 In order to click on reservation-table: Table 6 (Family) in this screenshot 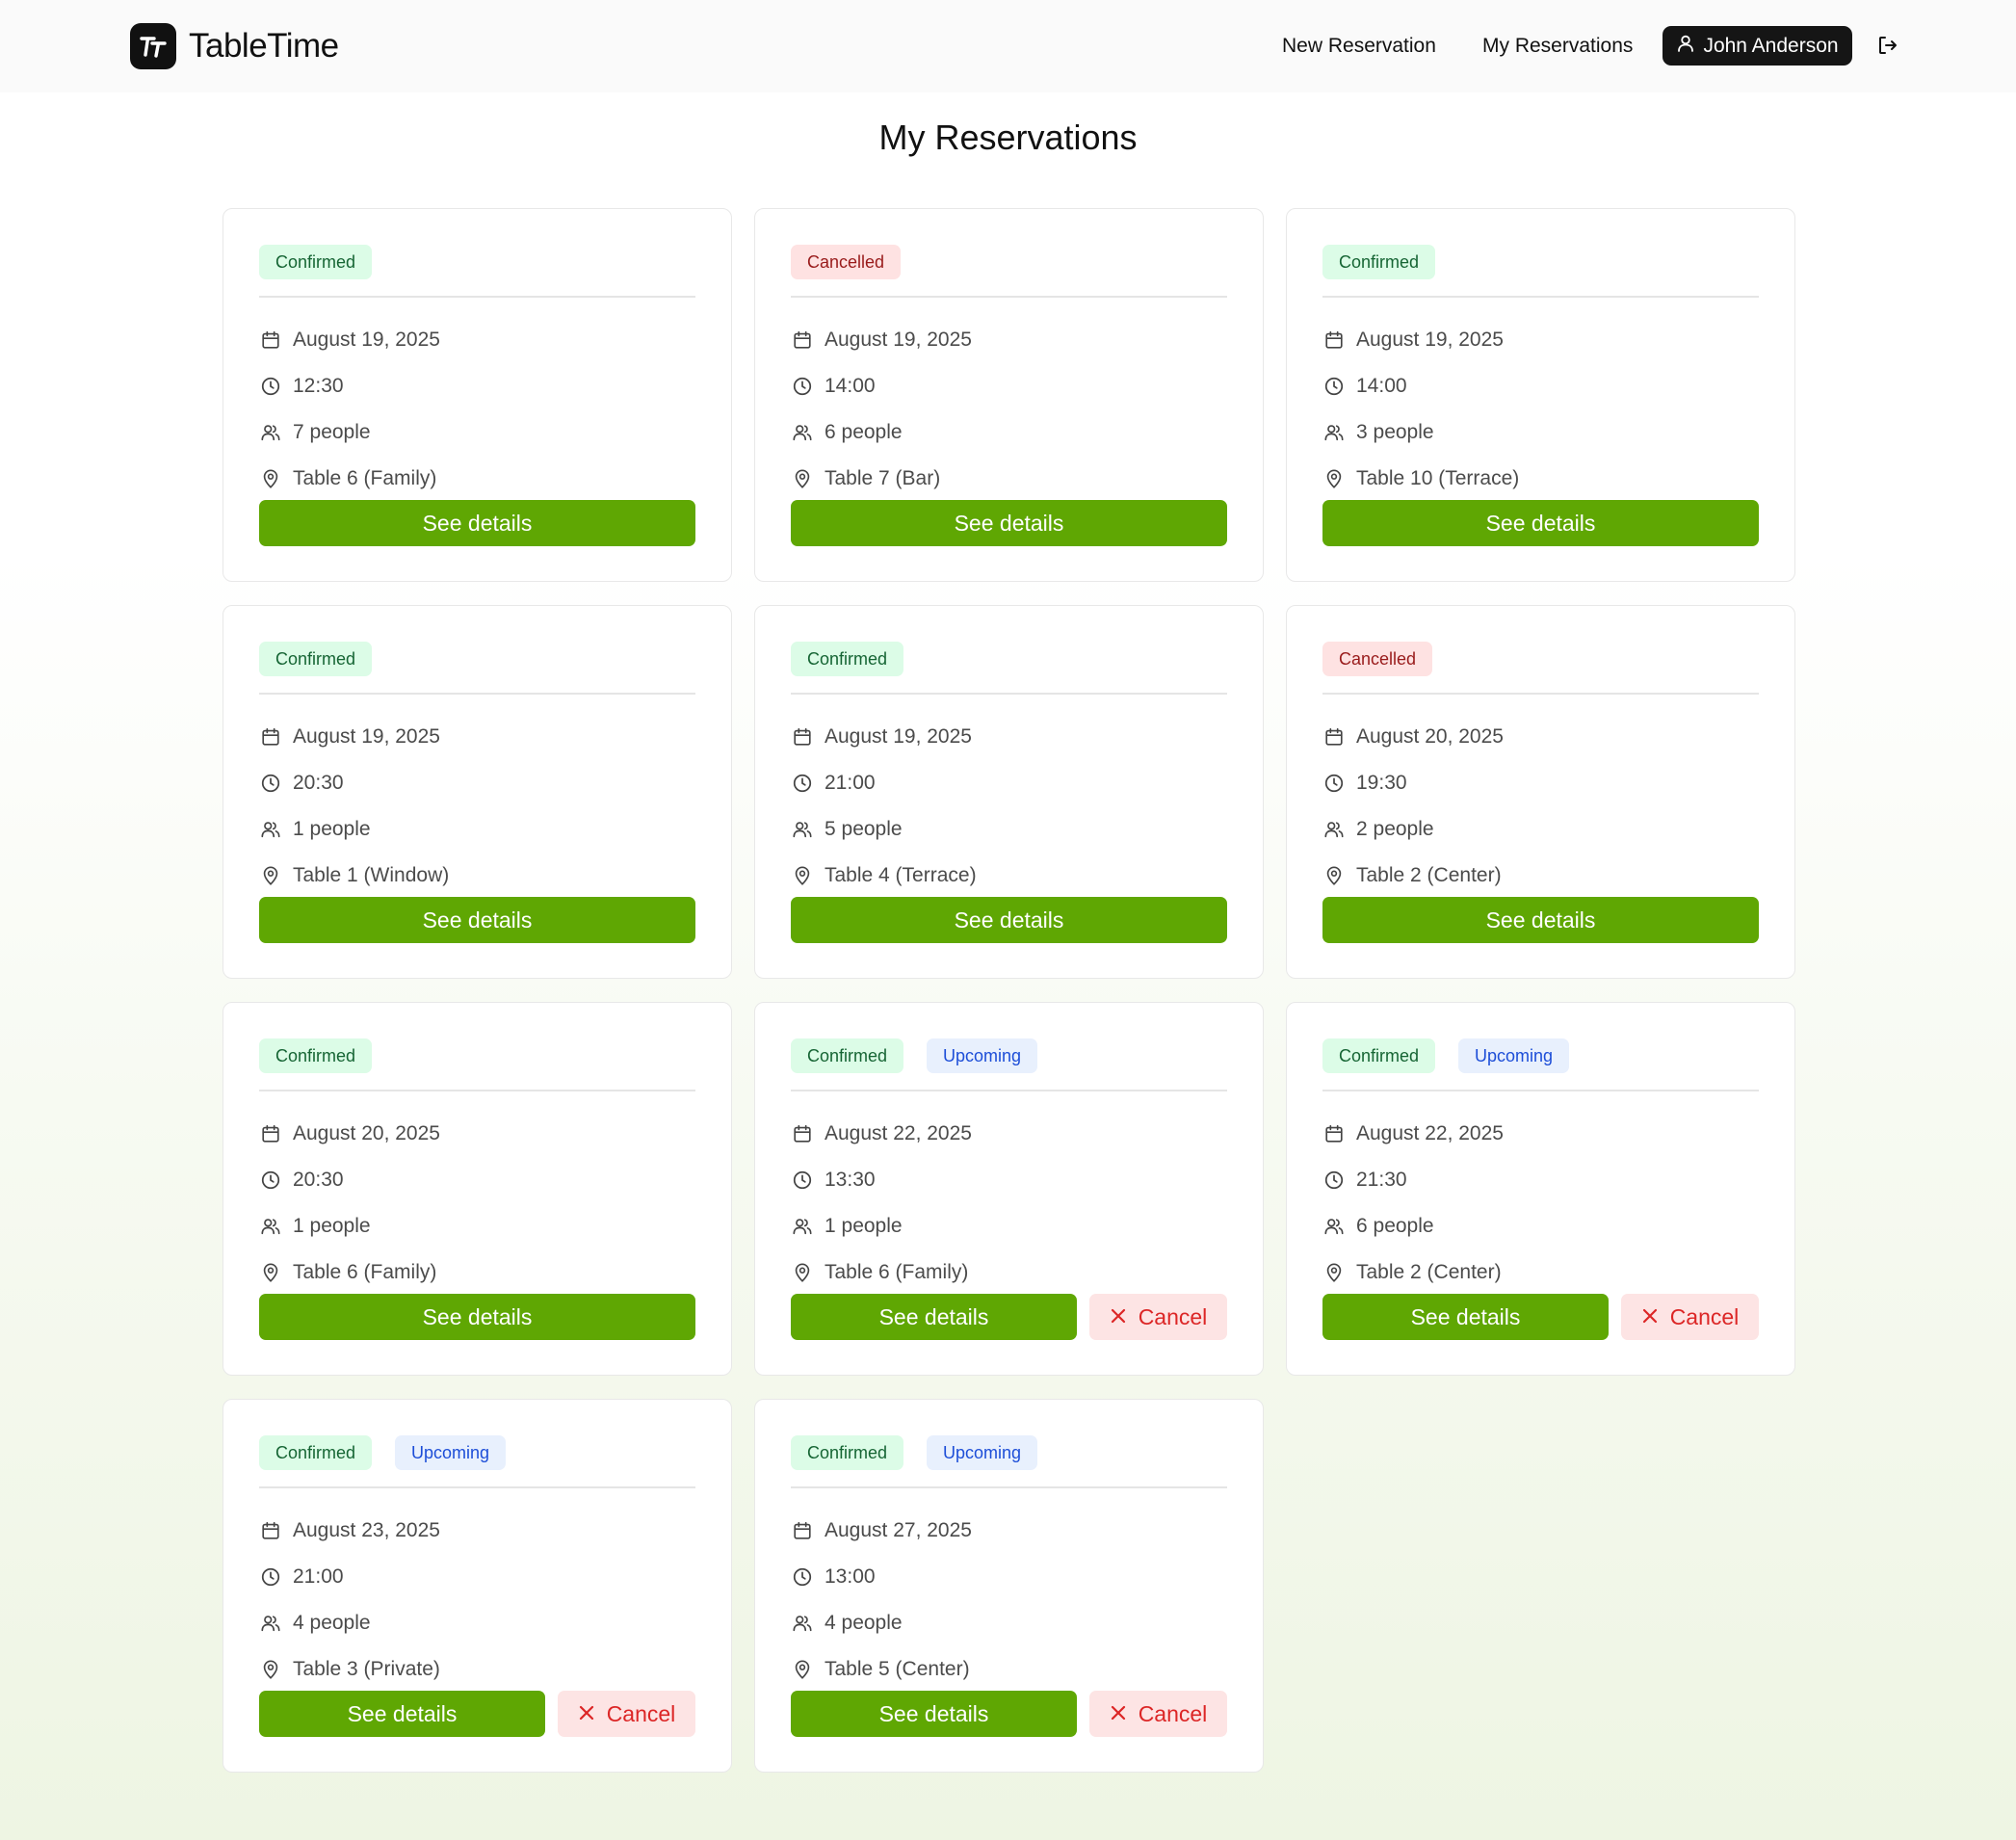, I will do `click(365, 1272)`.